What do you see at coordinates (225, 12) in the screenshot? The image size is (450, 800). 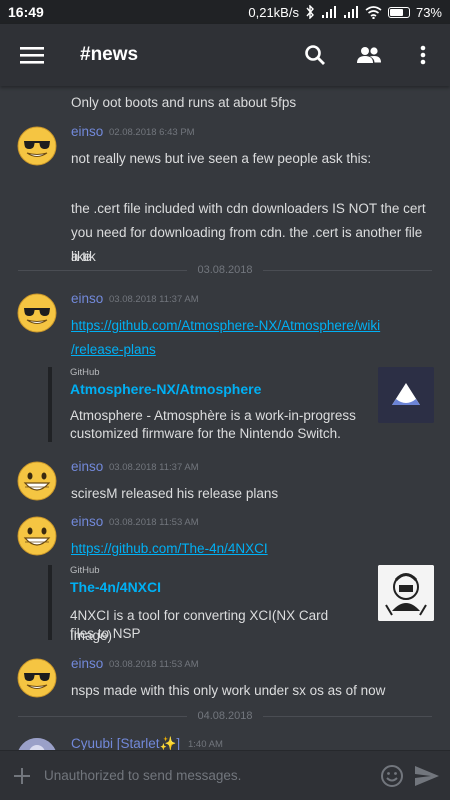 I see `status-bar: 16:49 0,21kB/s 73%` at bounding box center [225, 12].